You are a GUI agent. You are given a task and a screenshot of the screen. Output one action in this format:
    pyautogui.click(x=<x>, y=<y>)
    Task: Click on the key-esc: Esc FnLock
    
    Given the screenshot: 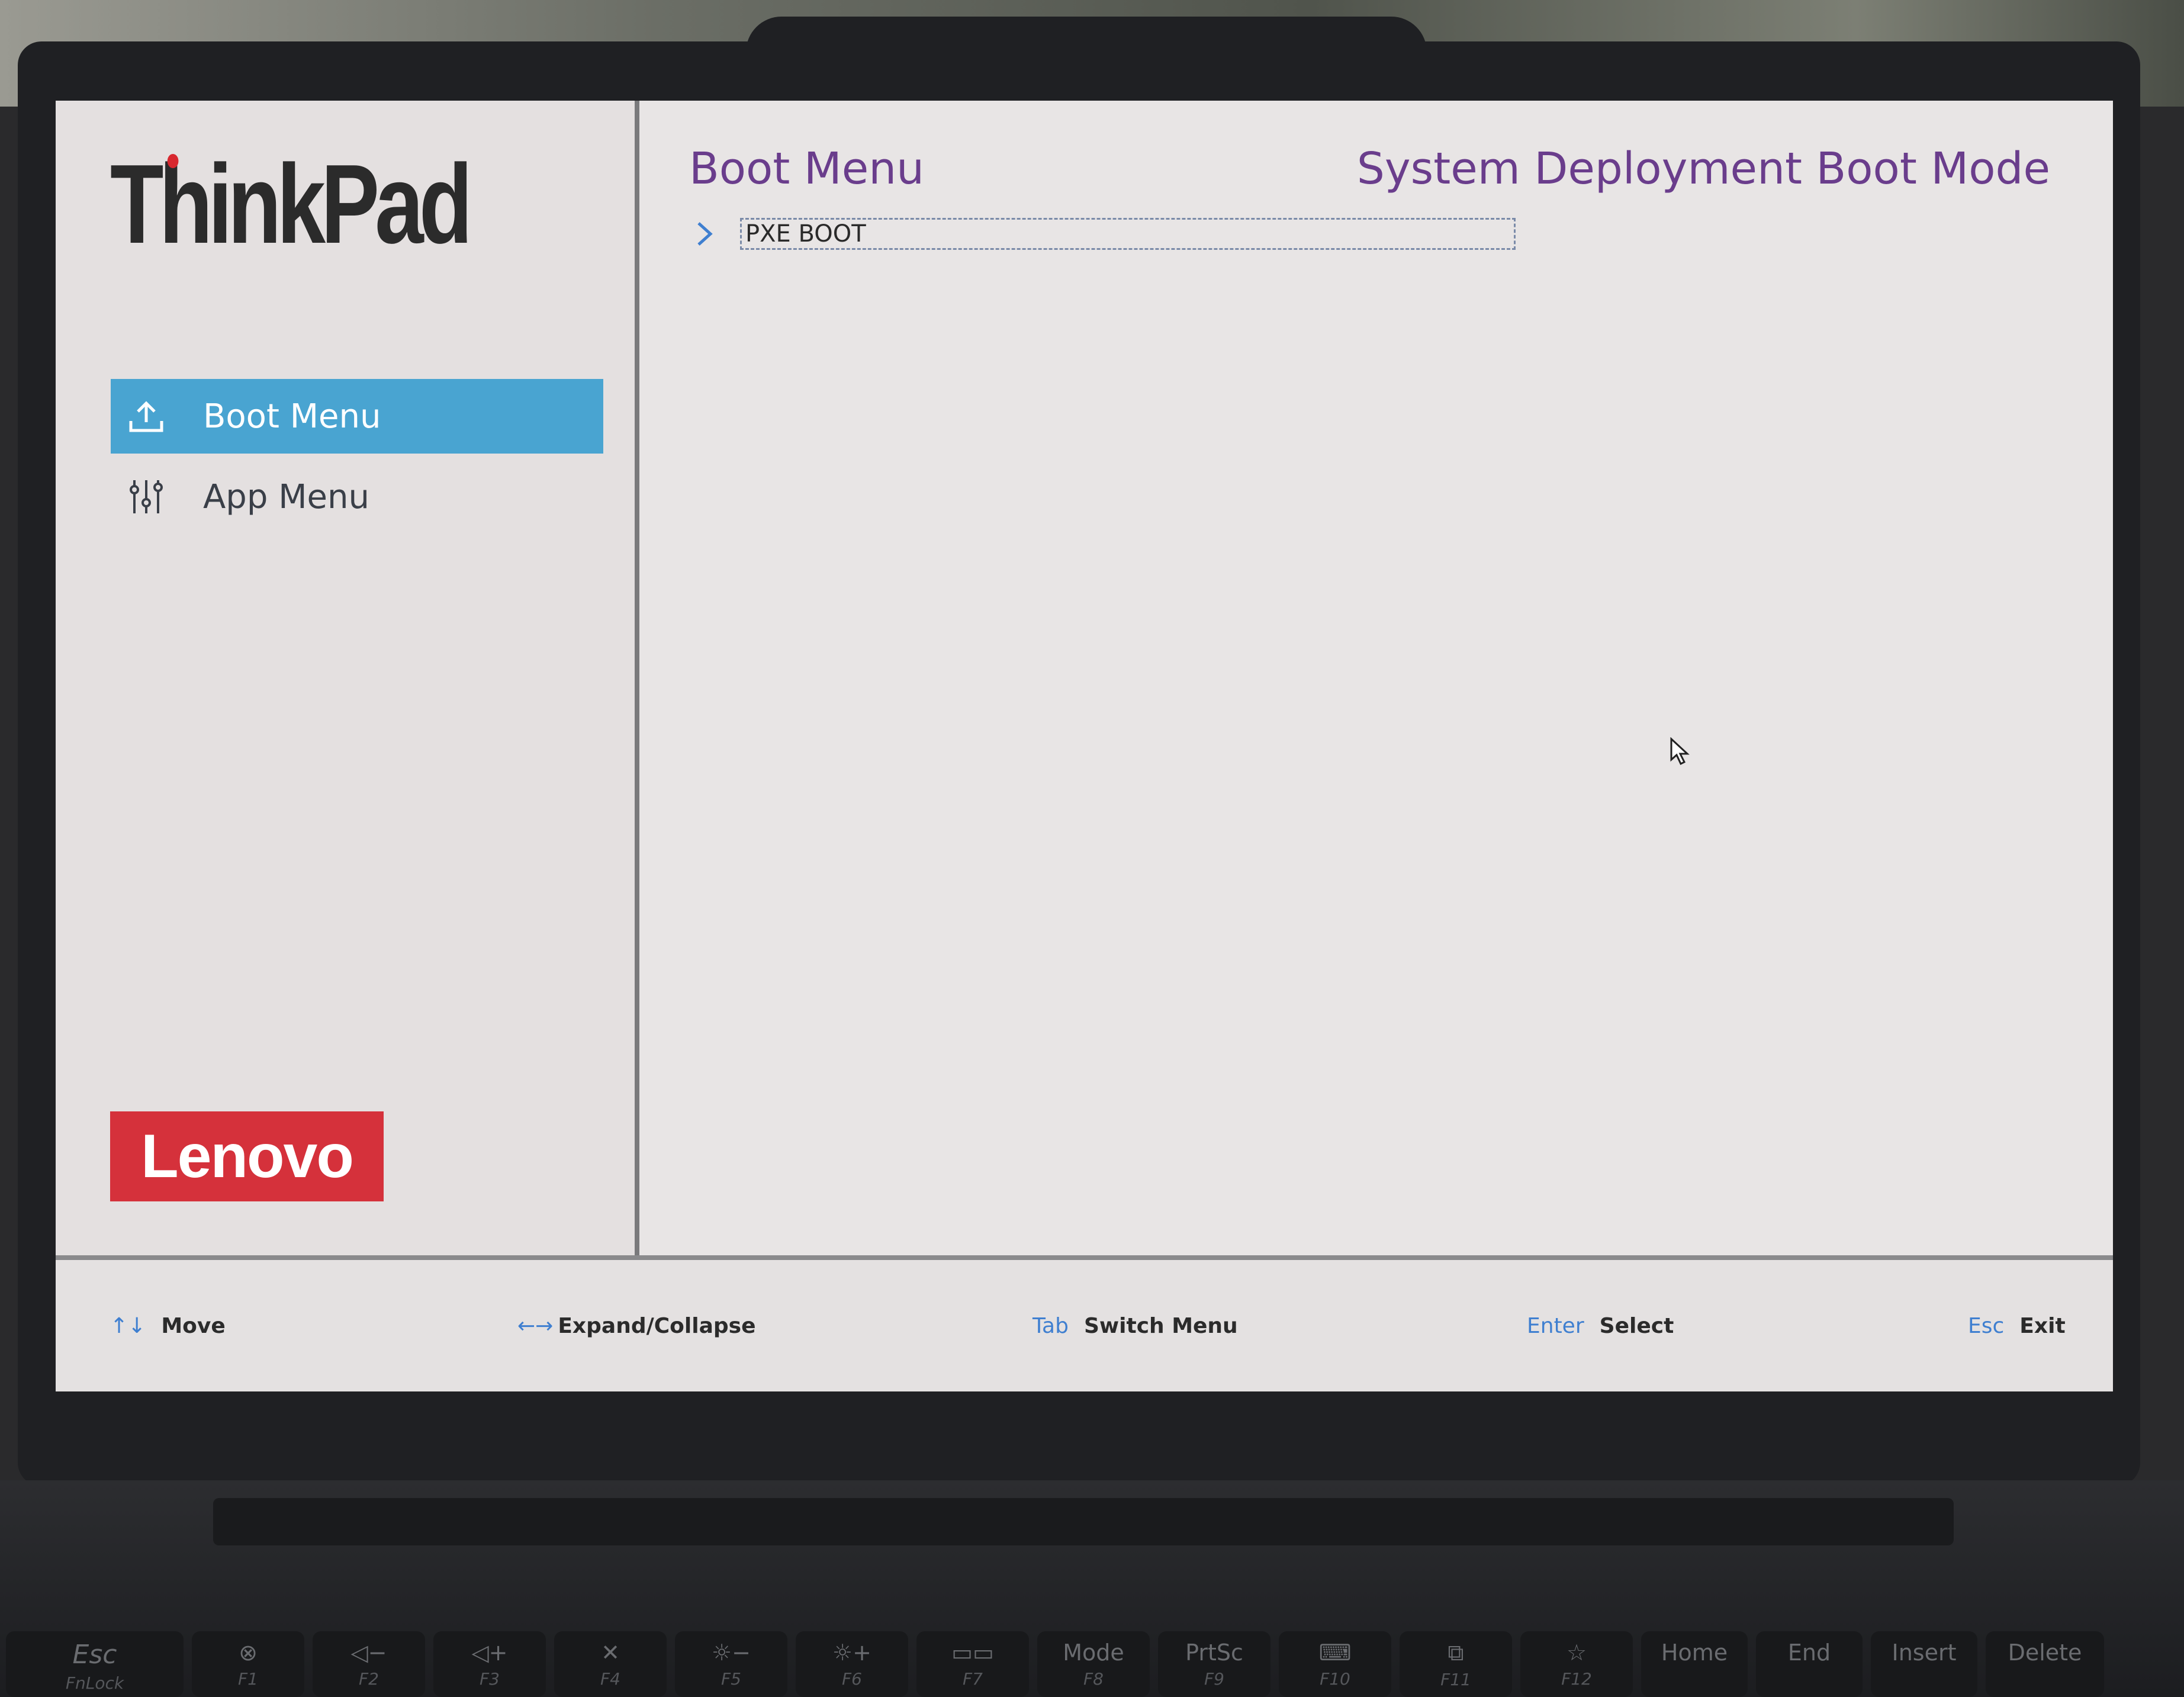 What is the action you would take?
    pyautogui.click(x=95, y=1664)
    